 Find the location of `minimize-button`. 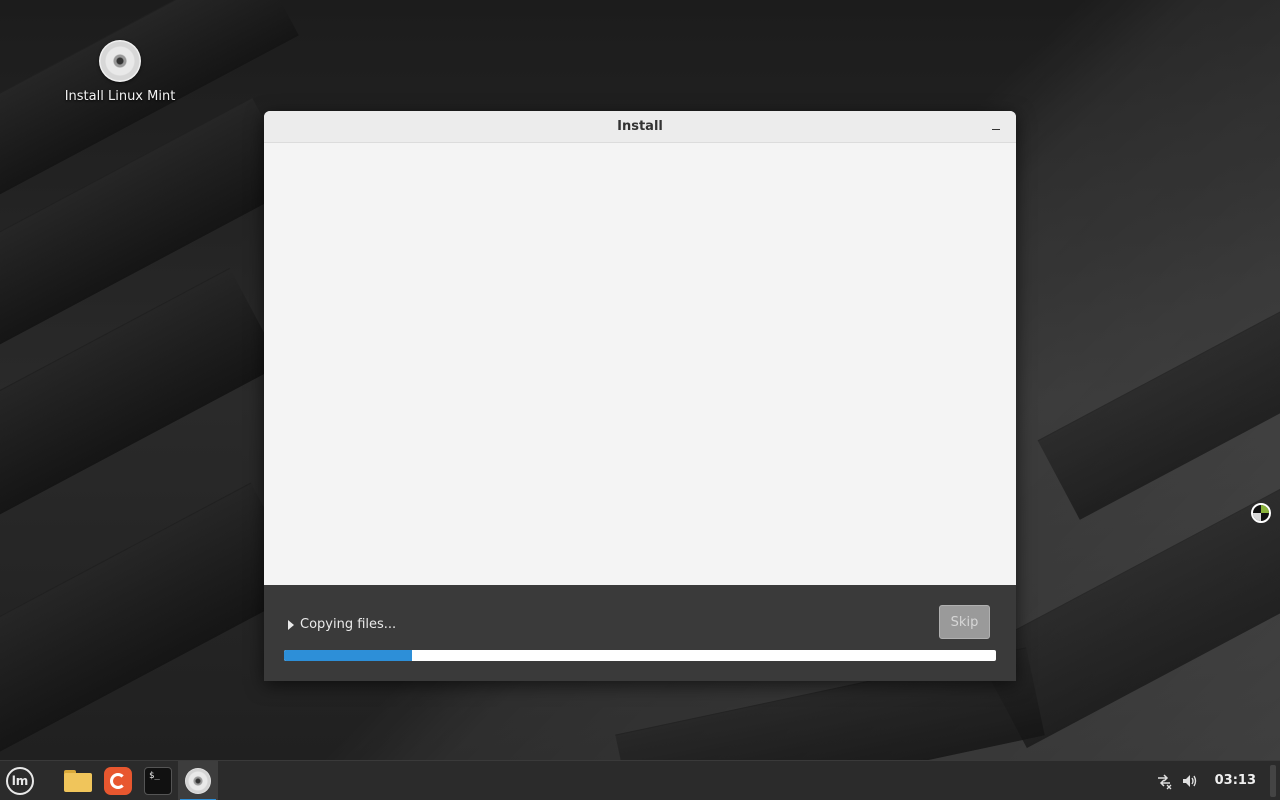

minimize-button is located at coordinates (996, 127).